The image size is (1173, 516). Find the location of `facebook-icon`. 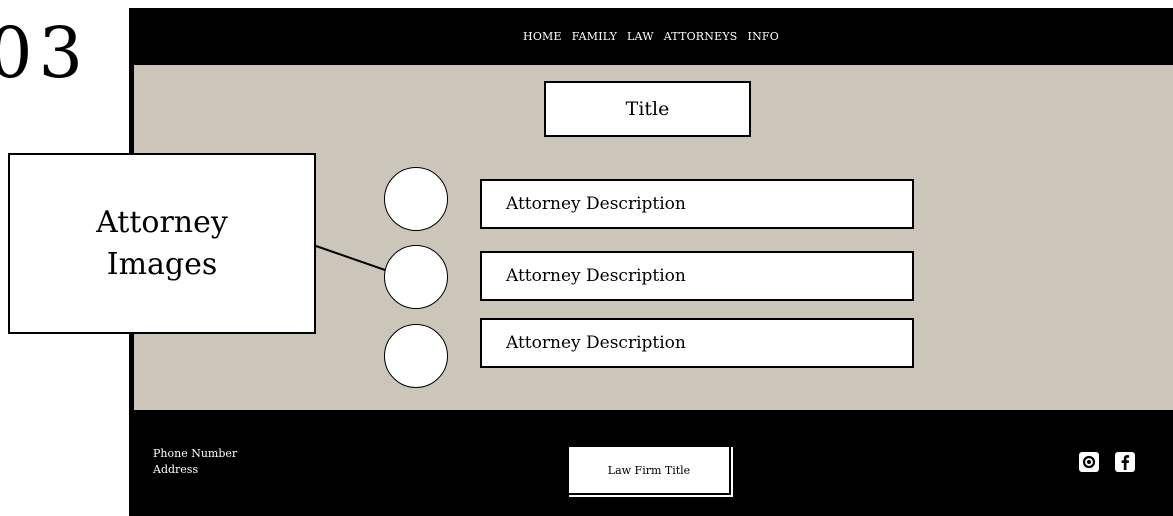

facebook-icon is located at coordinates (1125, 462).